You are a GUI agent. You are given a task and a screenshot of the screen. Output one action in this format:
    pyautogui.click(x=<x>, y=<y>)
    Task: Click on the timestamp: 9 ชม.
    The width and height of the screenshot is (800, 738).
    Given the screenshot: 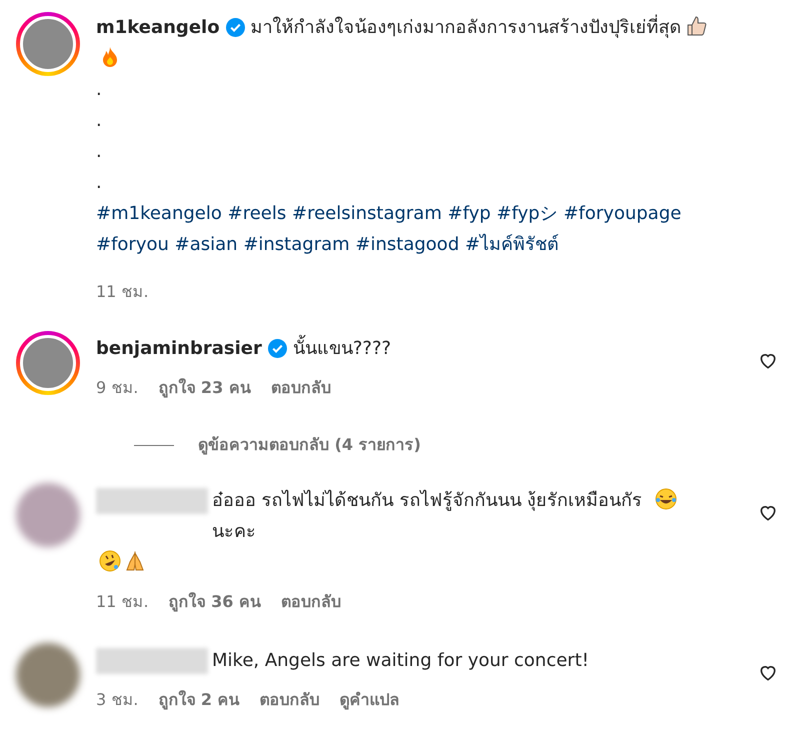 What is the action you would take?
    pyautogui.click(x=117, y=387)
    